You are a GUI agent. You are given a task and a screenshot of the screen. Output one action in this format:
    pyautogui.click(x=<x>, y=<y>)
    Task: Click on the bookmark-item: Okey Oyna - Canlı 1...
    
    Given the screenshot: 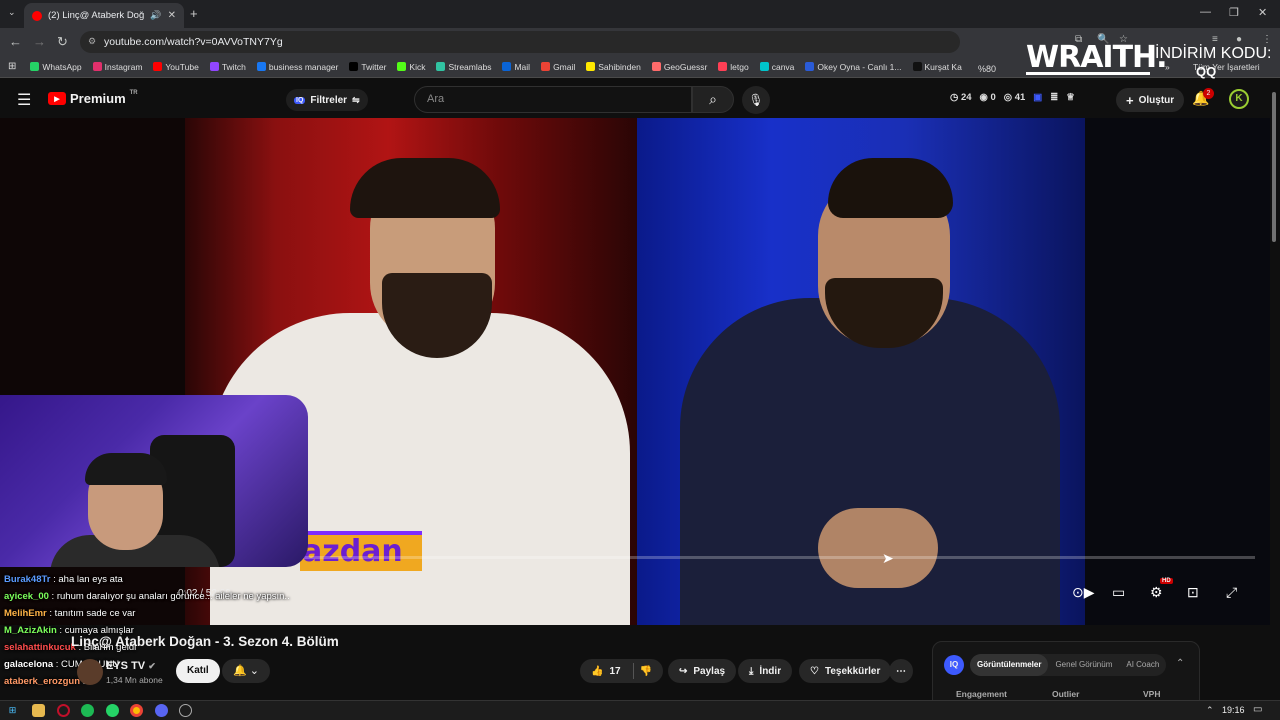 What is the action you would take?
    pyautogui.click(x=853, y=66)
    